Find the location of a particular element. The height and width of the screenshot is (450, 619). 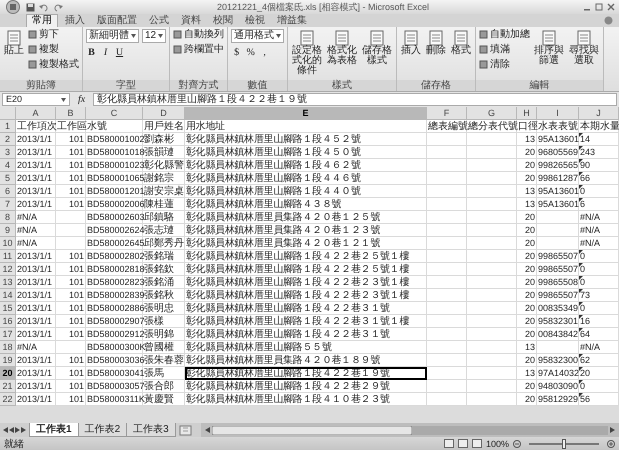

page-break-icon is located at coordinates (477, 443).